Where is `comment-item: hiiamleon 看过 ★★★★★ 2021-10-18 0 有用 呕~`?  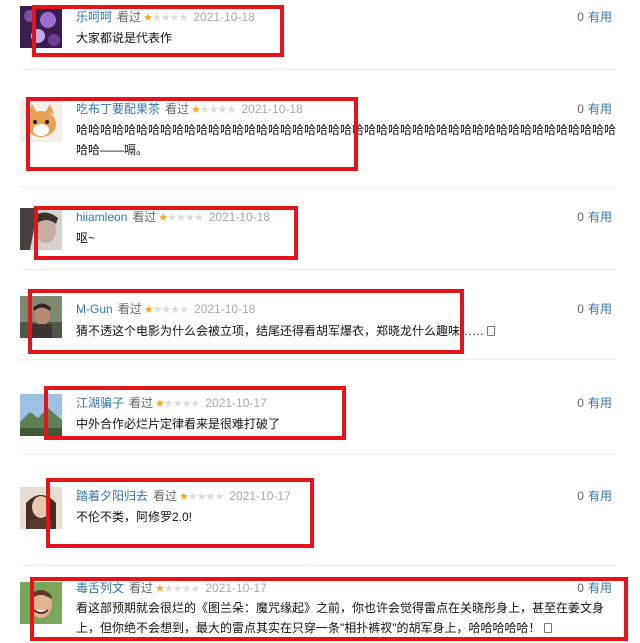
comment-item: hiiamleon 看过 ★★★★★ 2021-10-18 0 有用 呕~ is located at coordinates (320, 229).